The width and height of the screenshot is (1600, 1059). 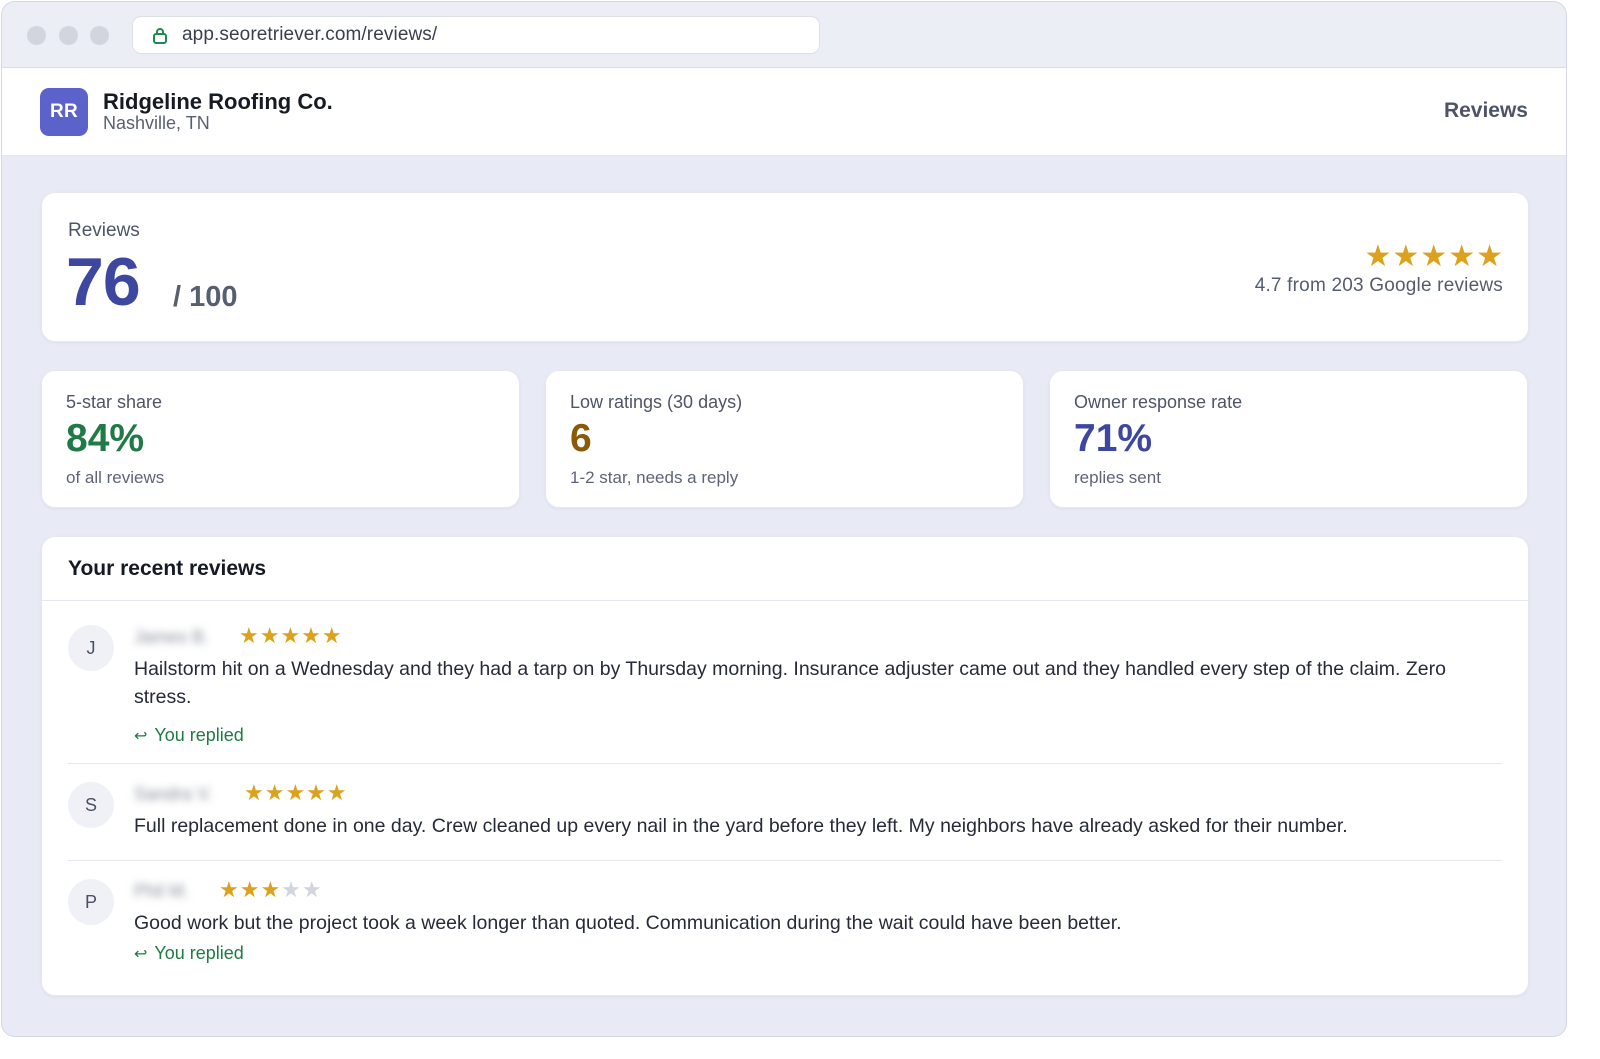 What do you see at coordinates (309, 35) in the screenshot?
I see `address-url: app.seoretriever.com/reviews/` at bounding box center [309, 35].